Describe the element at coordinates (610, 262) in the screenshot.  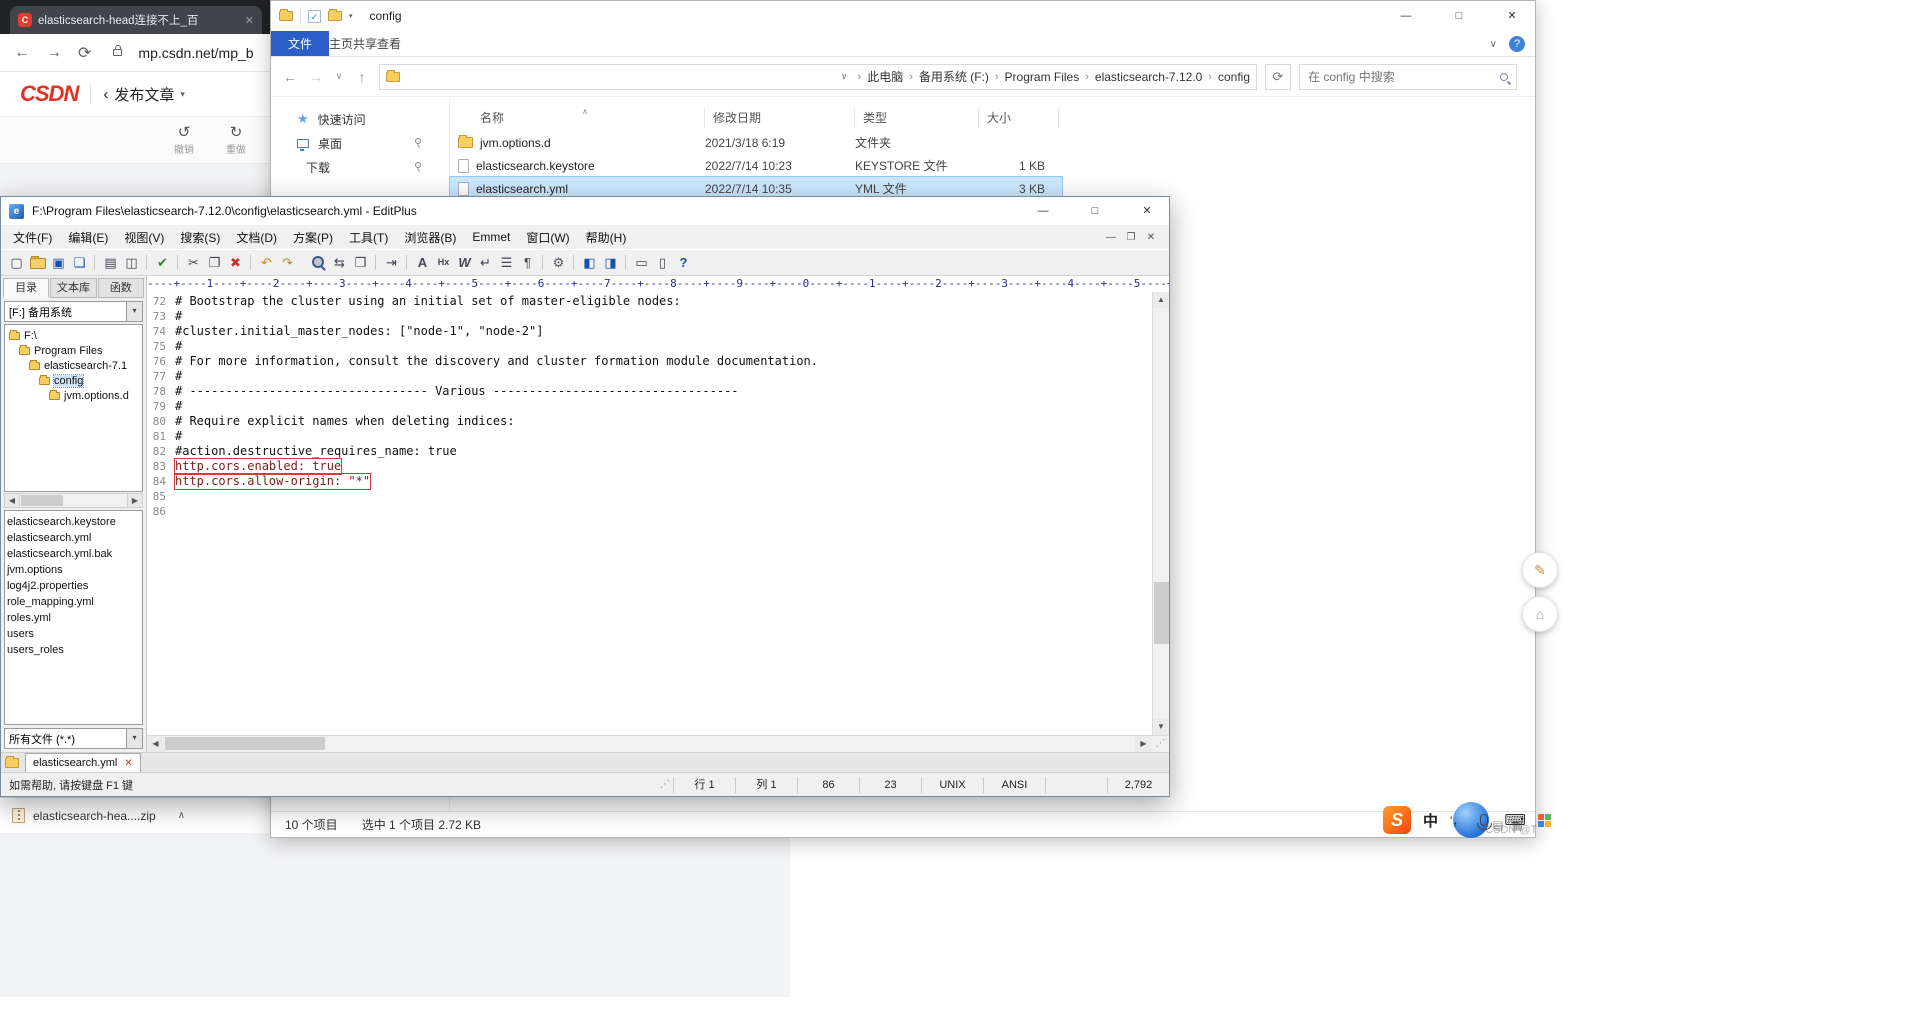
I see `browser-preview-icon: ◨` at that location.